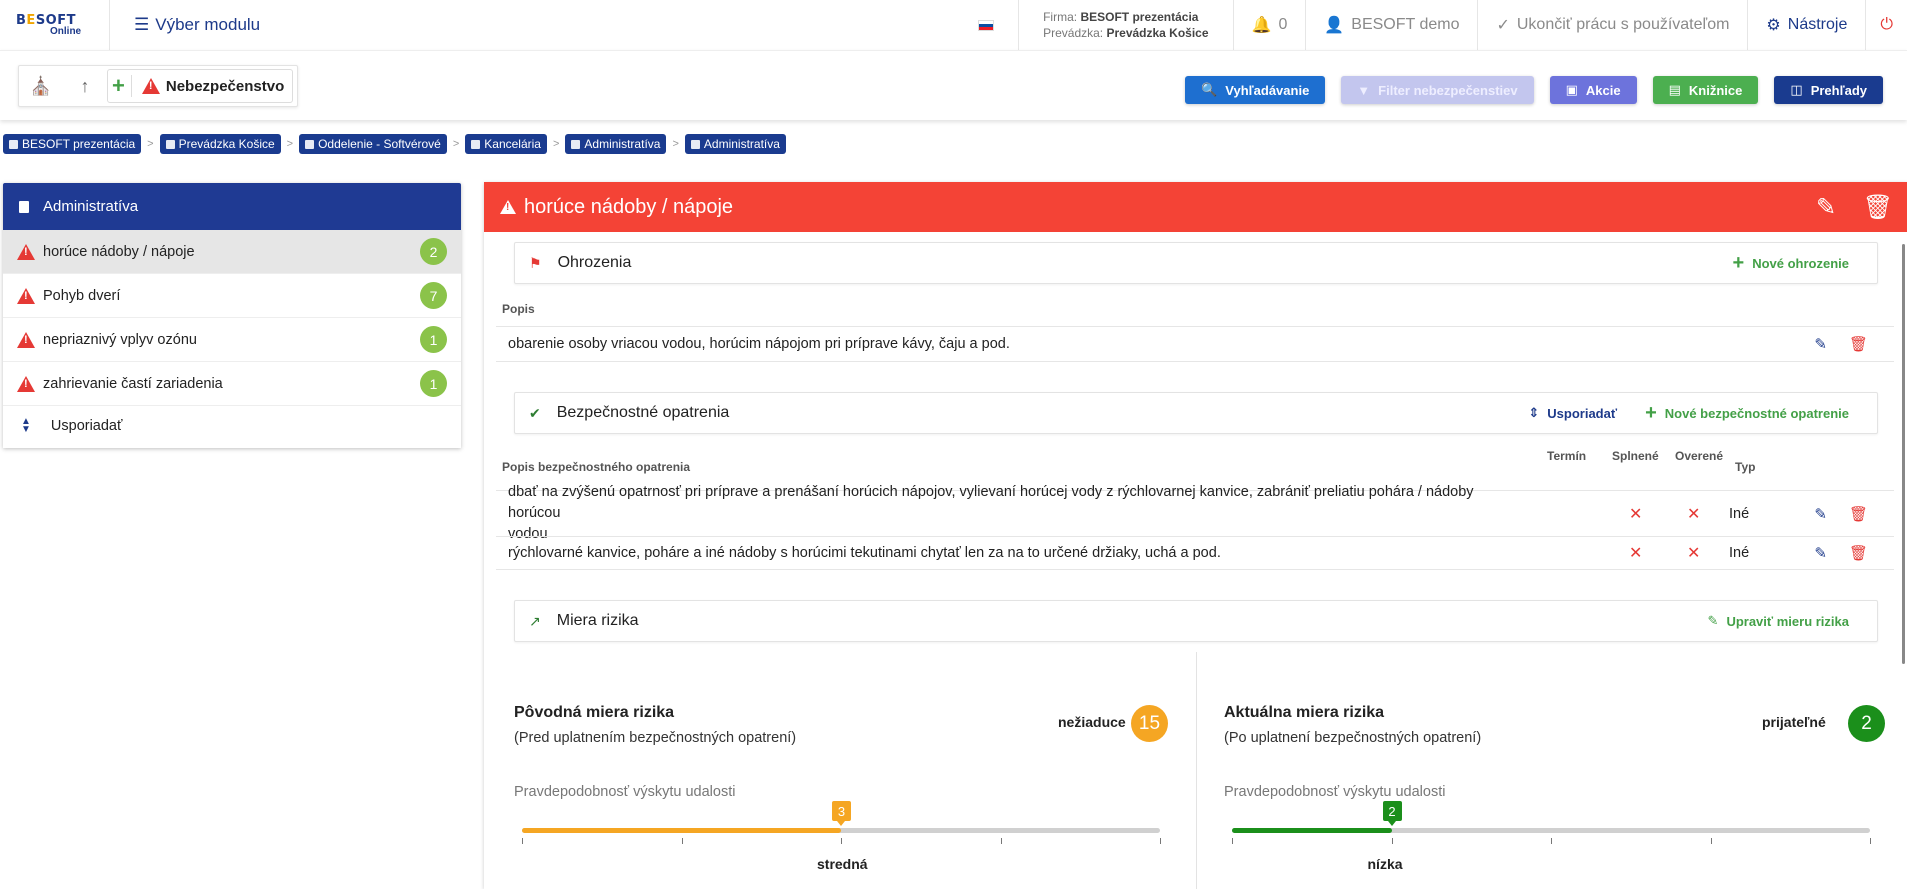  I want to click on edit-hazard-button: ✎, so click(1826, 207).